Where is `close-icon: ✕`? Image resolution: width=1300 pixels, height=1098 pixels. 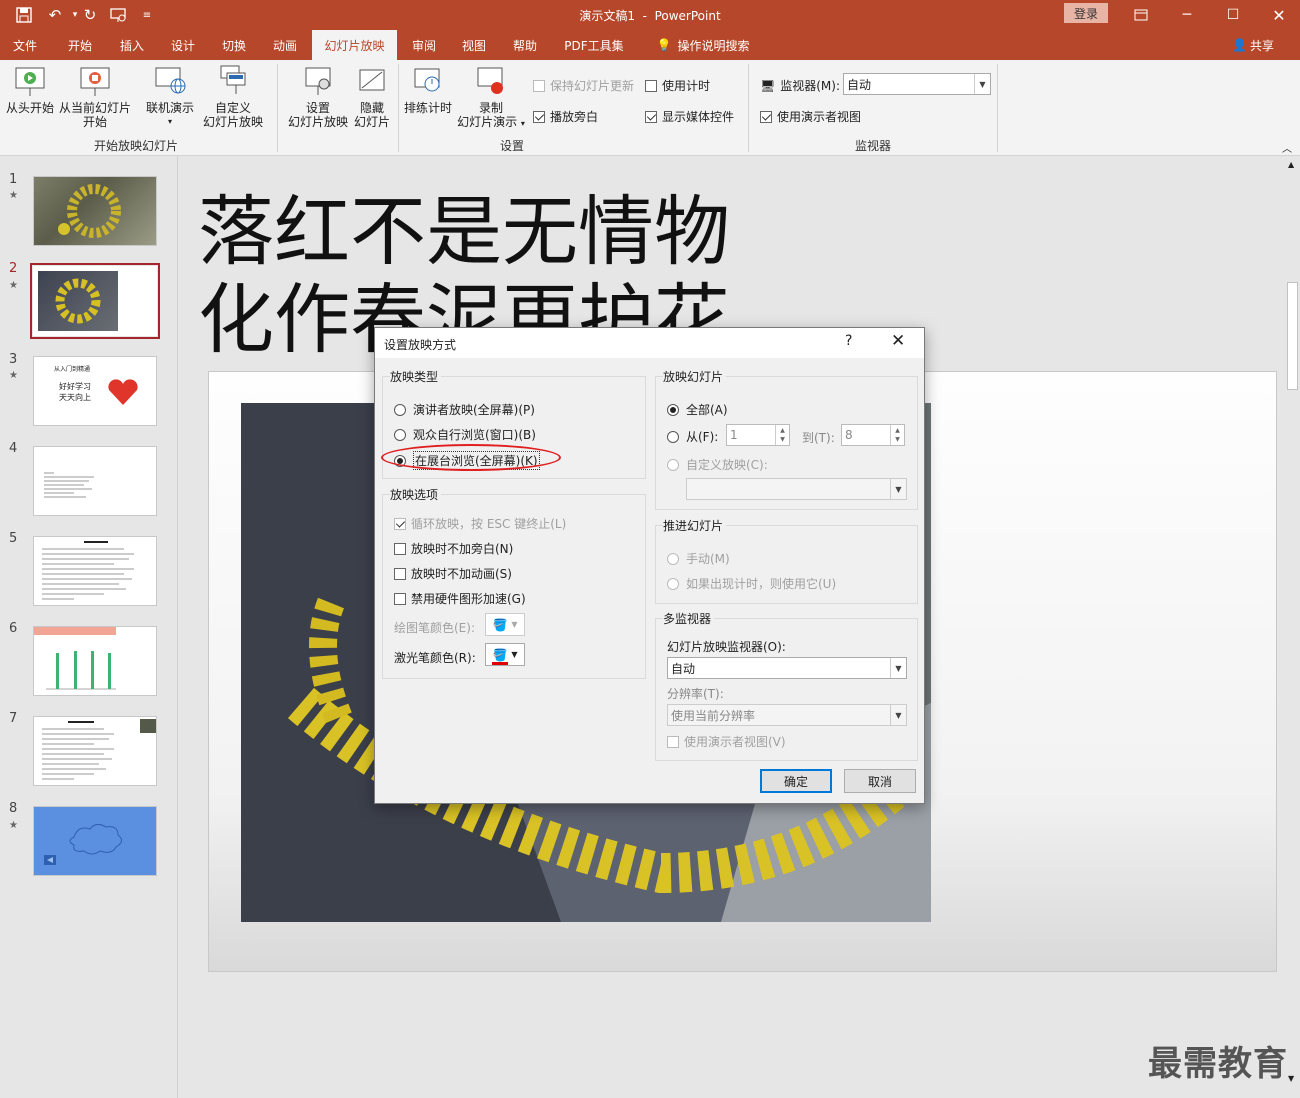
close-icon: ✕ is located at coordinates (898, 341).